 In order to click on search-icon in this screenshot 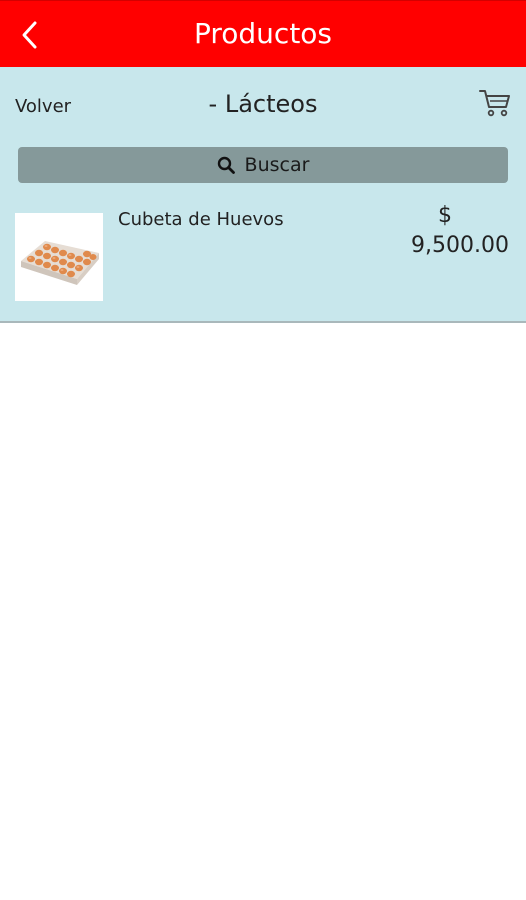, I will do `click(226, 165)`.